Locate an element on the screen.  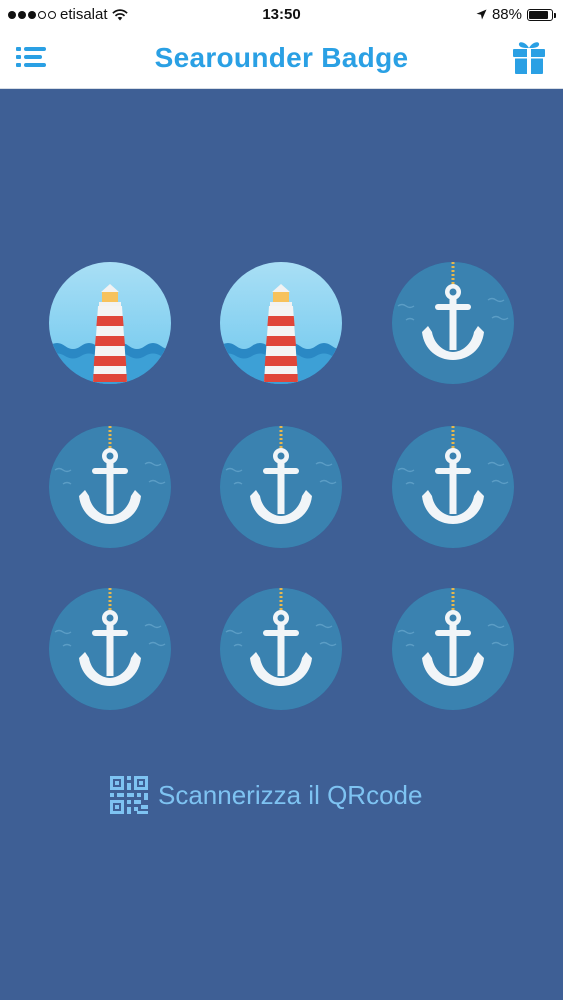
battery-percent: 88% is located at coordinates (506, 14).